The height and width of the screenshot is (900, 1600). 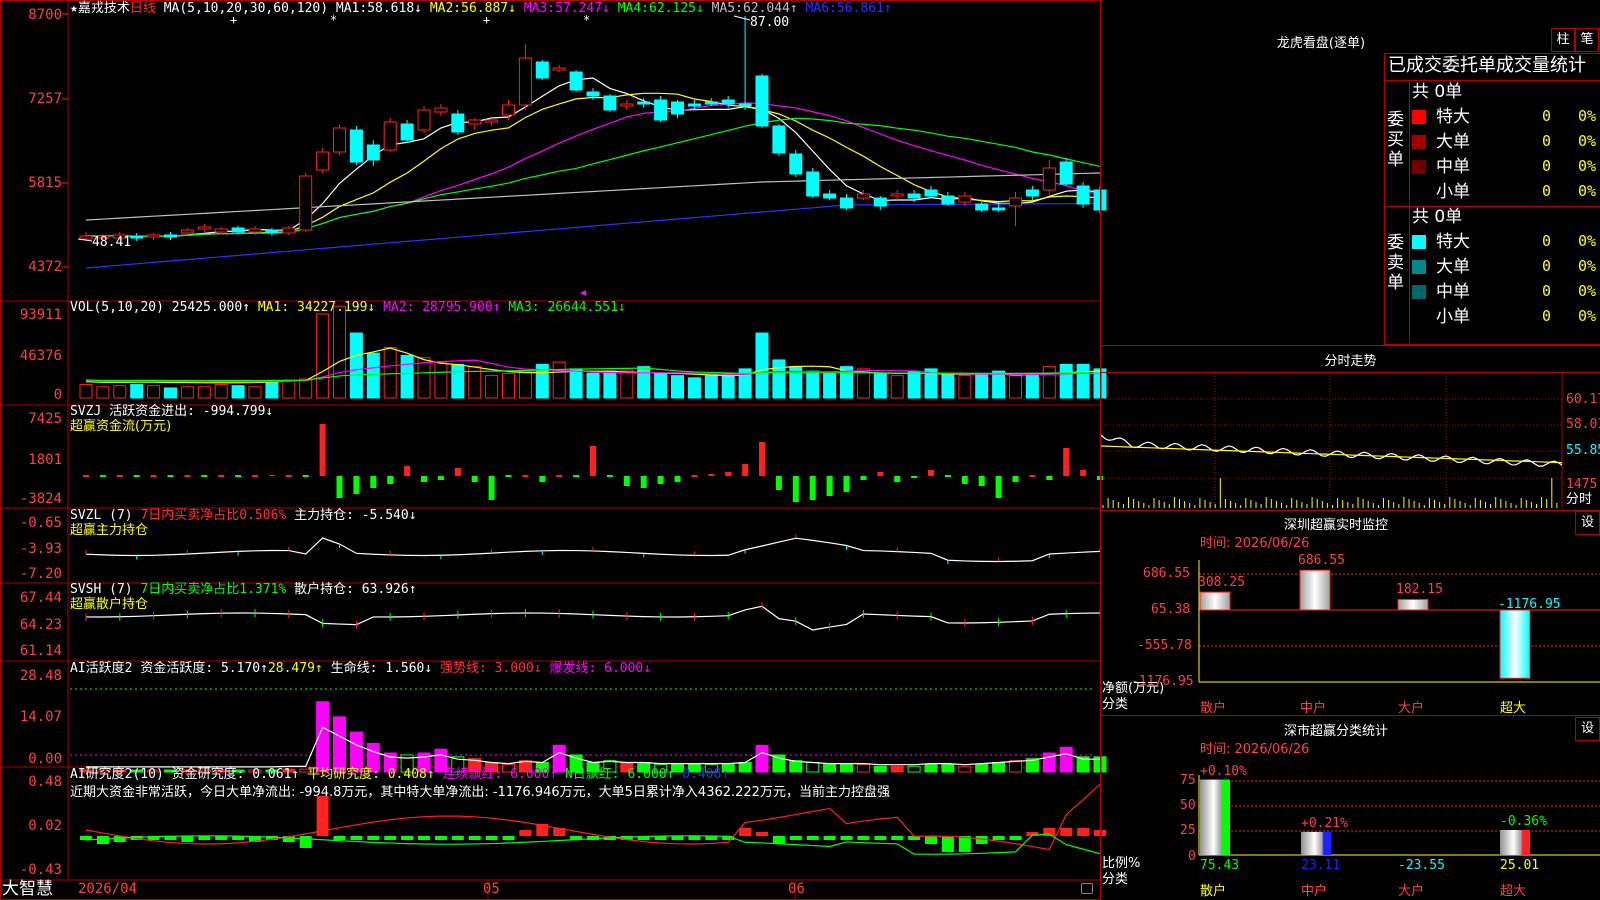 I want to click on period-label: 日线, so click(x=143, y=8).